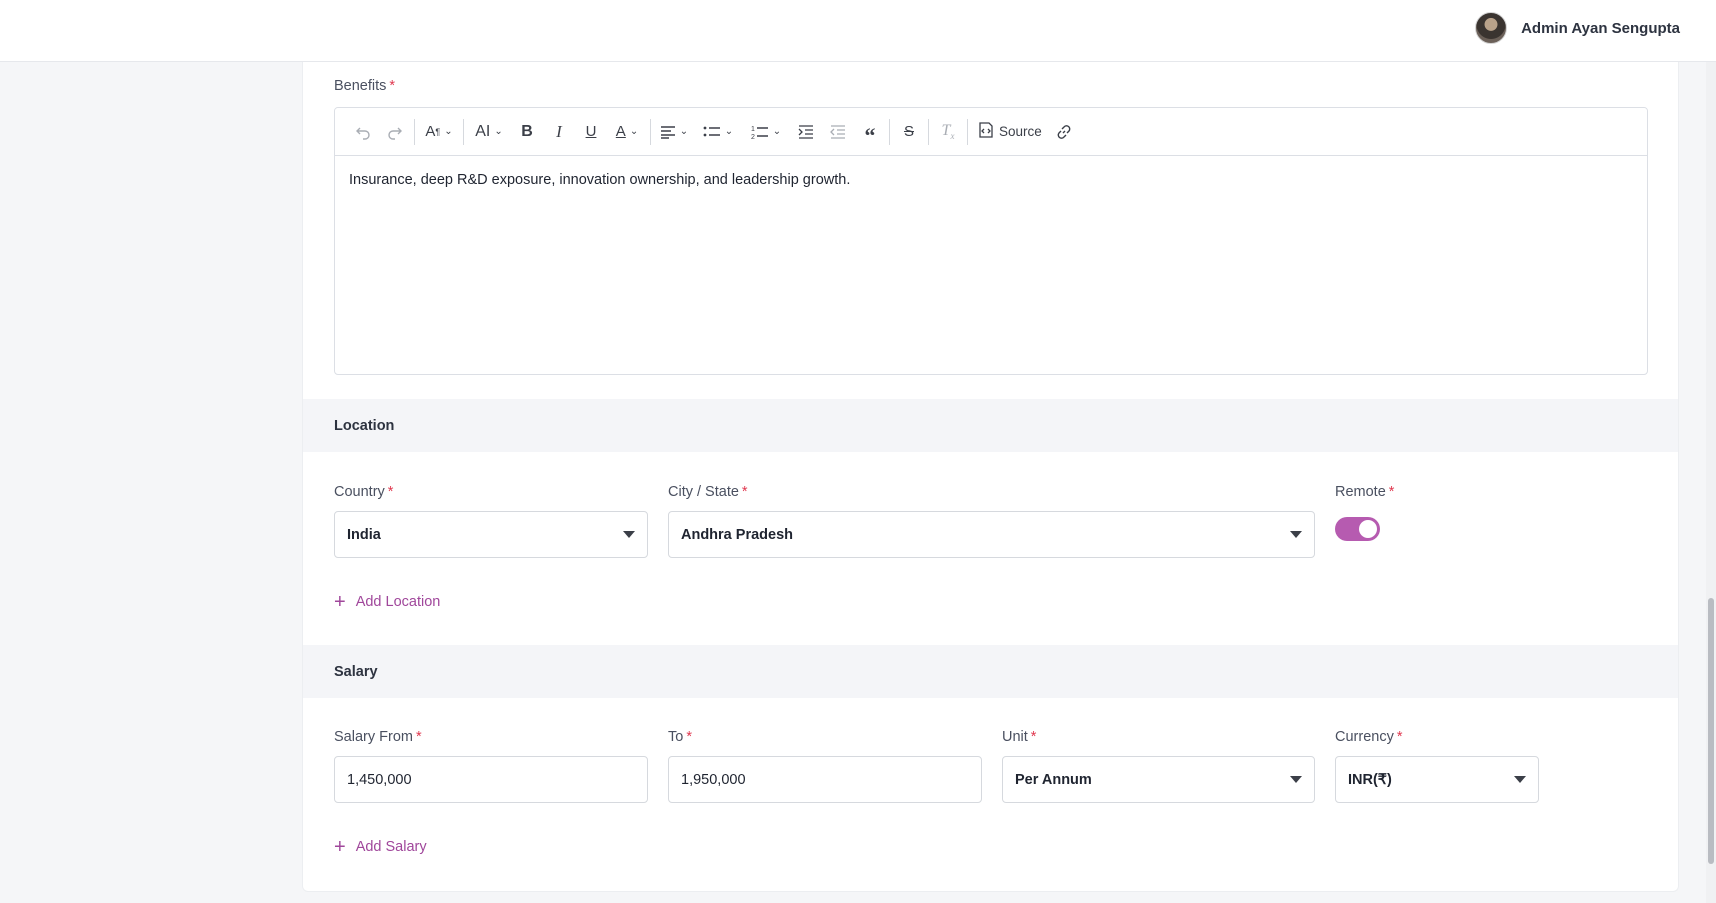 This screenshot has width=1716, height=903. Describe the element at coordinates (364, 425) in the screenshot. I see `location-title: Location` at that location.